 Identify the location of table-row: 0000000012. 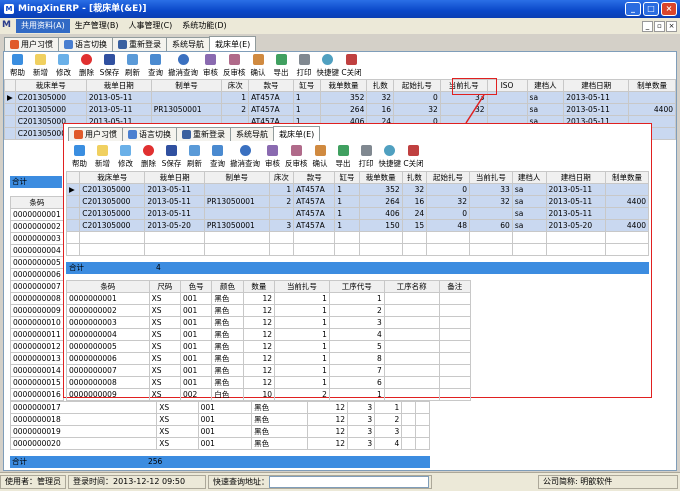
(37, 346).